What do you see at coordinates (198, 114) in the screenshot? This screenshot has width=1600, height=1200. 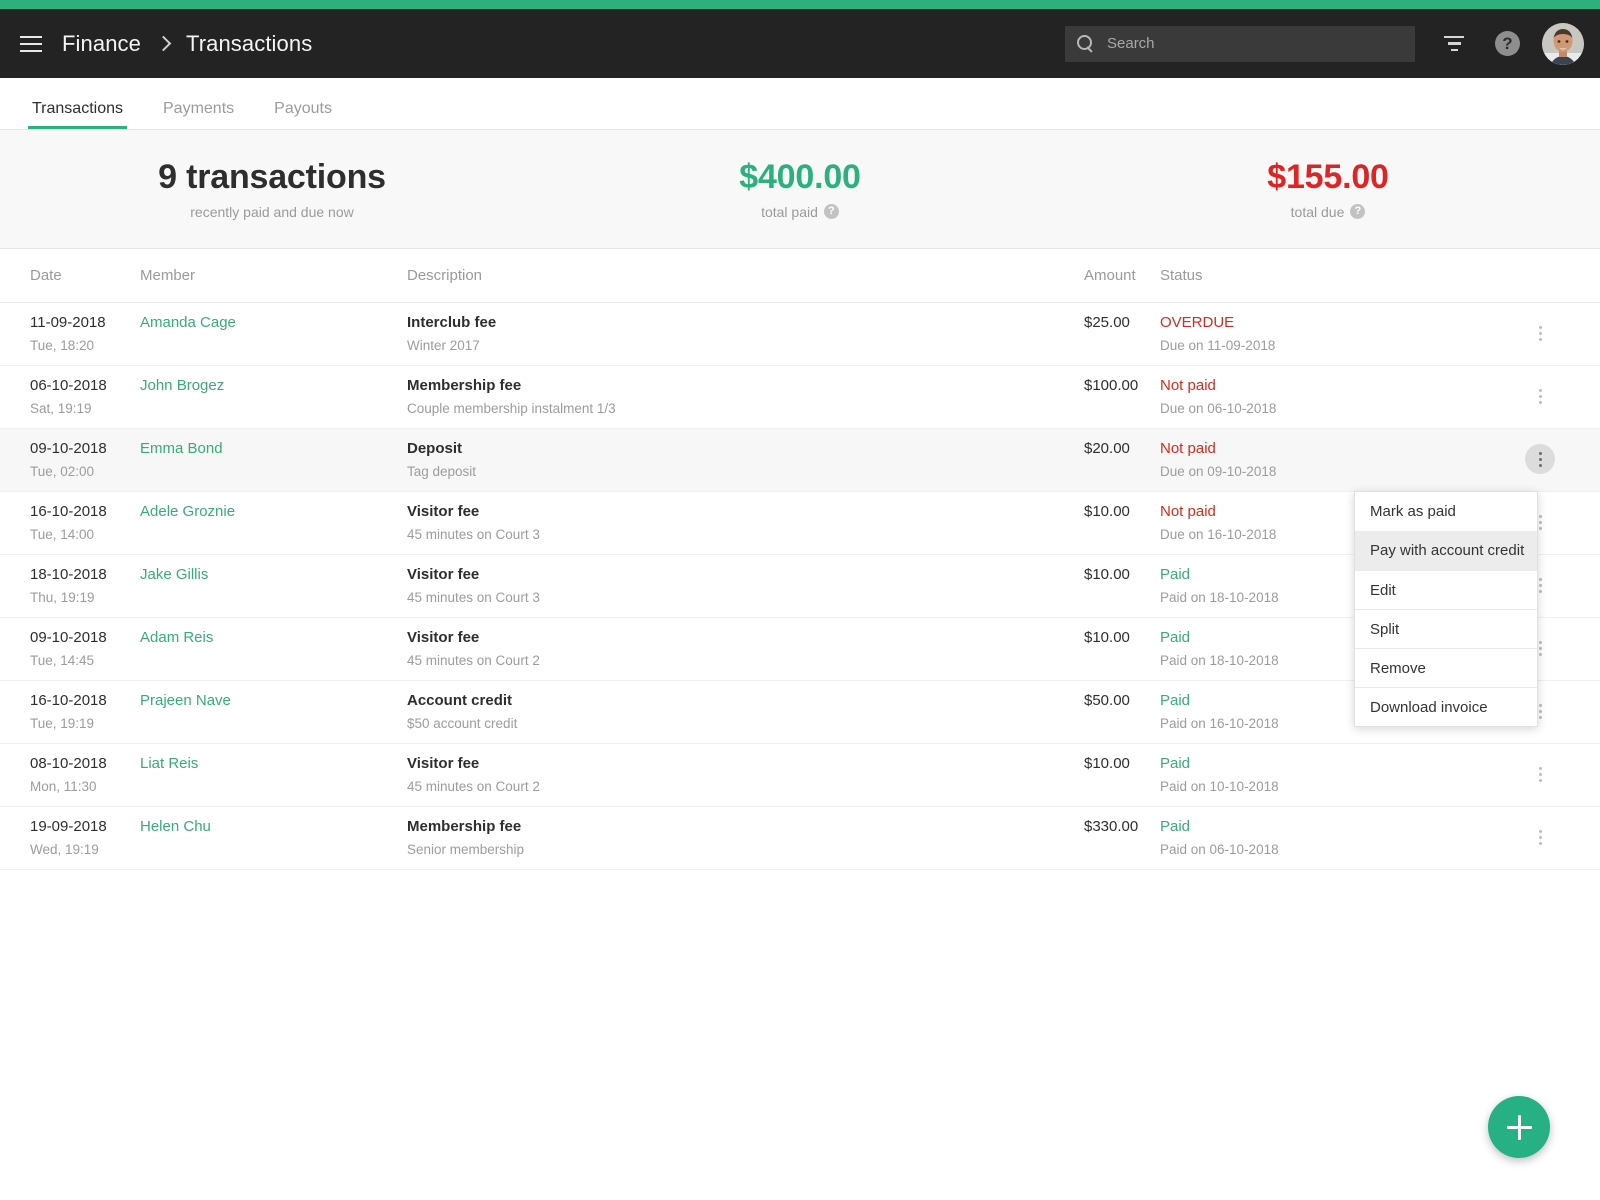 I see `tab-payments: Payments` at bounding box center [198, 114].